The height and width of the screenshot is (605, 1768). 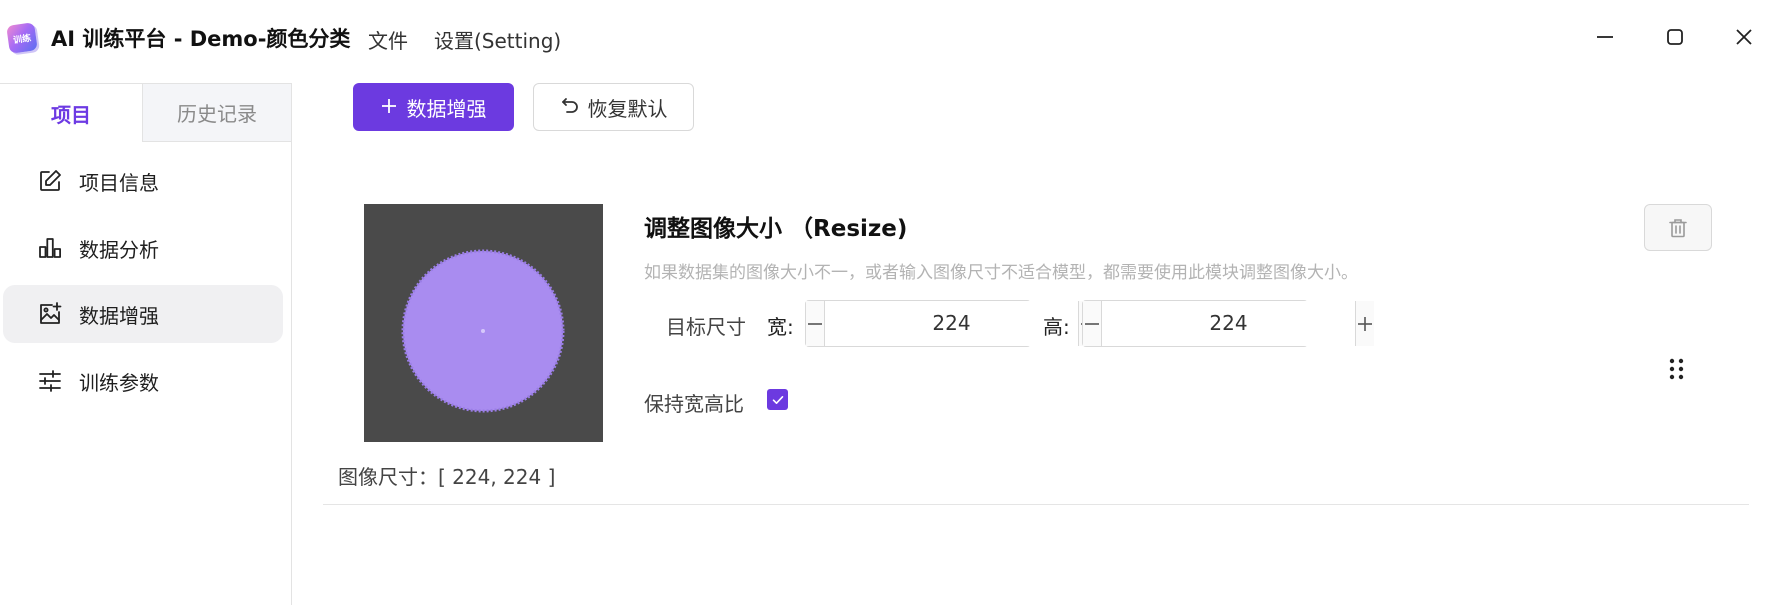 I want to click on width-input, so click(x=951, y=323).